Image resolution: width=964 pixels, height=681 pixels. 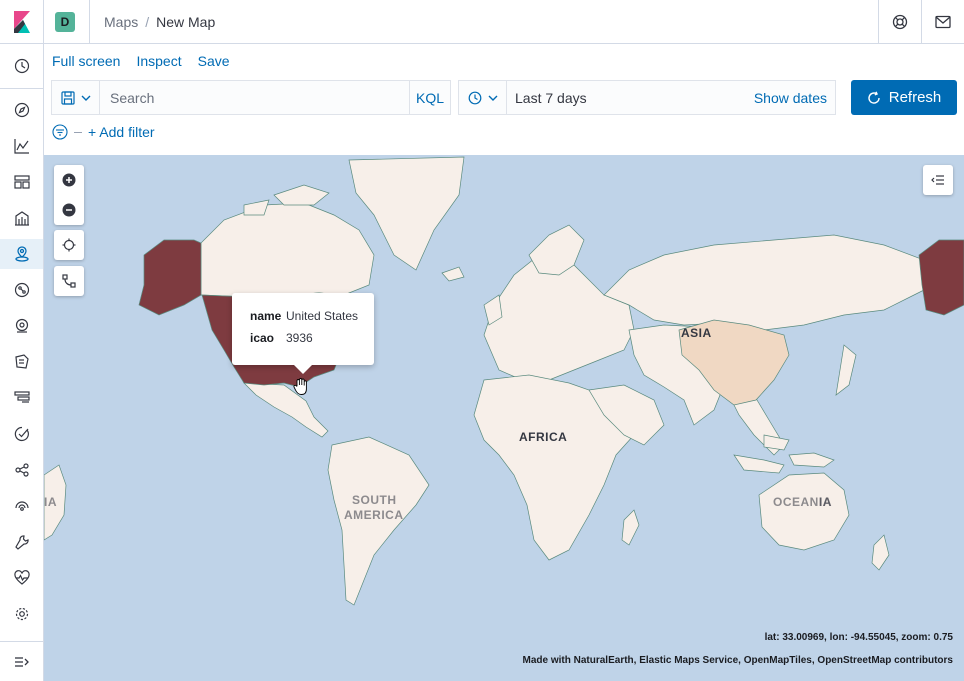 I want to click on draw-tool-button, so click(x=69, y=281).